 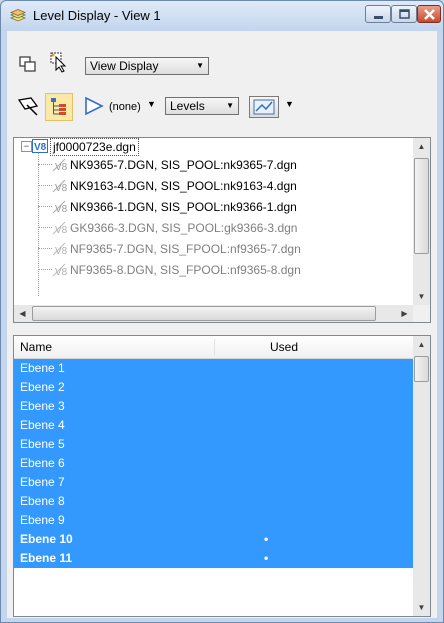 I want to click on level-name: Ebene 7, so click(x=42, y=482).